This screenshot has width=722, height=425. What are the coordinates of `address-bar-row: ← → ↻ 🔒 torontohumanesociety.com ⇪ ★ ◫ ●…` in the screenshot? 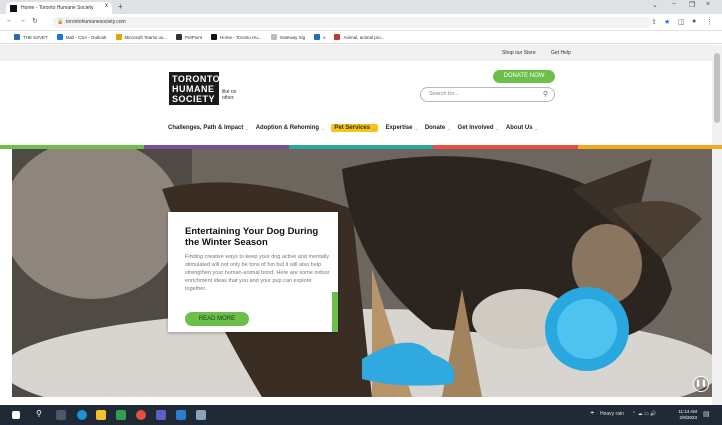 It's located at (361, 22).